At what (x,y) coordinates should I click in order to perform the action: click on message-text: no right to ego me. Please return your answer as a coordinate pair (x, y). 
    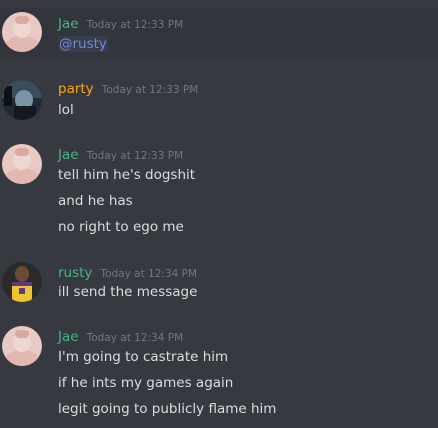
    Looking at the image, I should click on (121, 227).